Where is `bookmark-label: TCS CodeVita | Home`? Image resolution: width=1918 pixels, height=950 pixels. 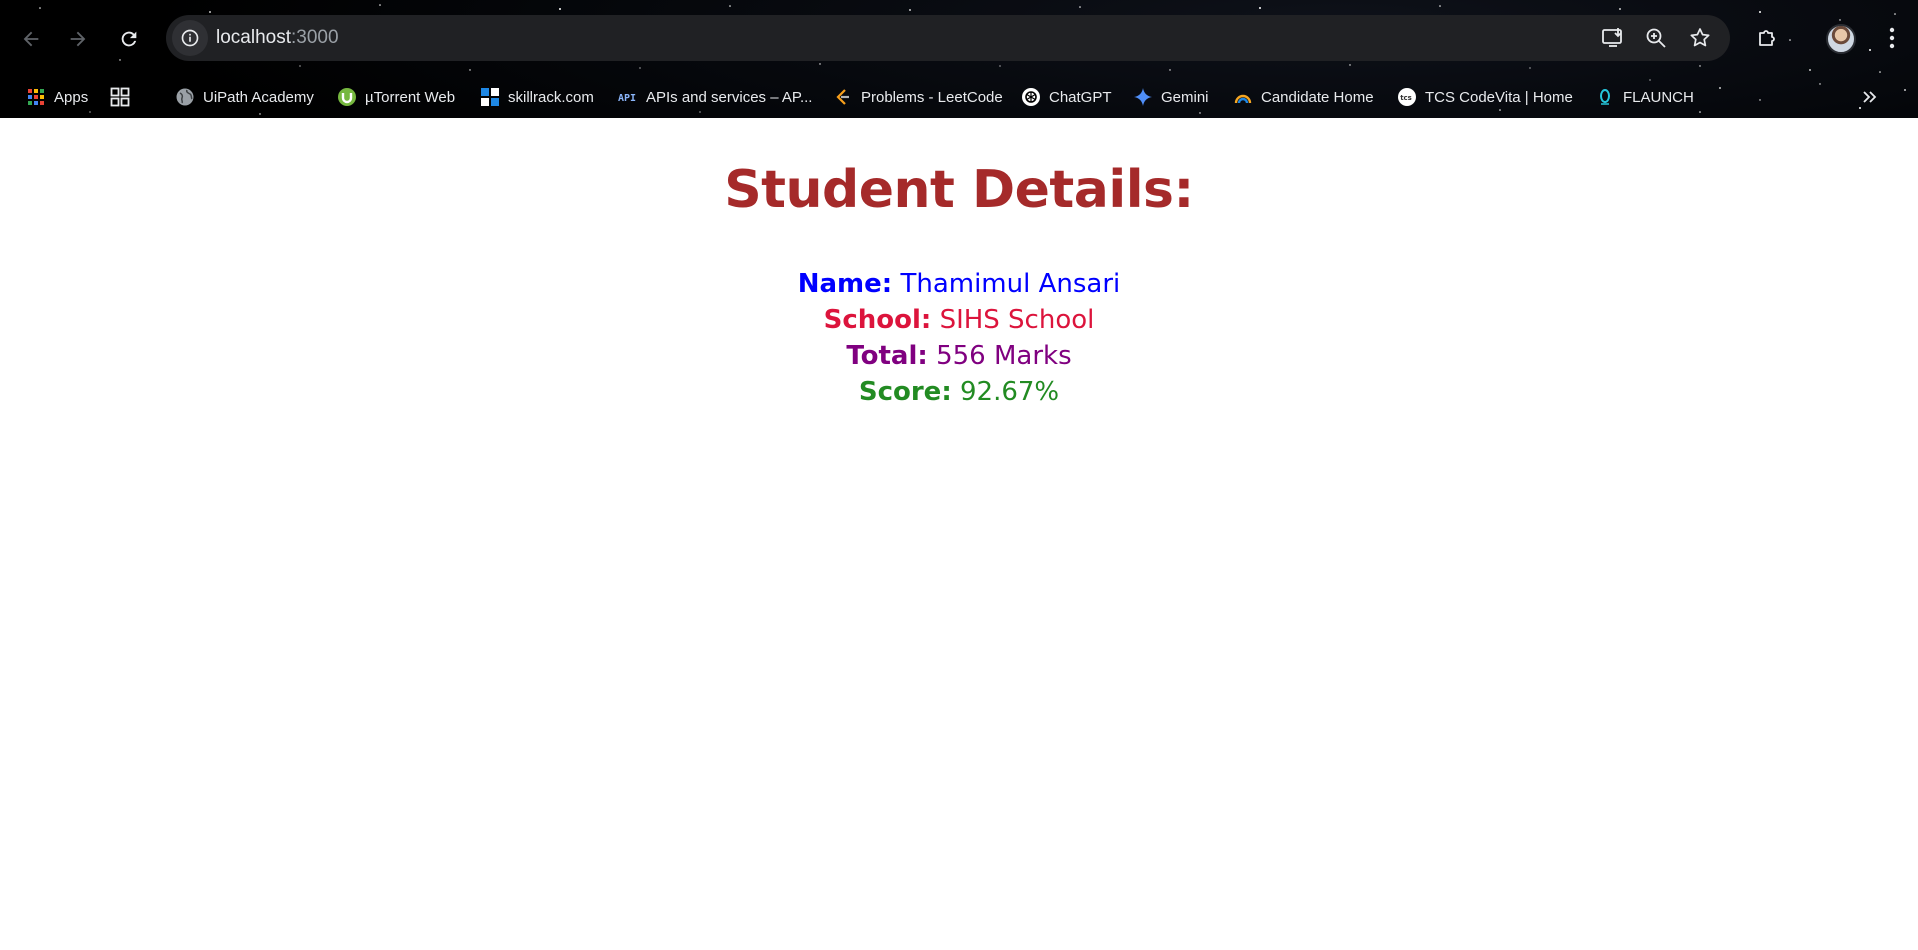 bookmark-label: TCS CodeVita | Home is located at coordinates (1499, 97).